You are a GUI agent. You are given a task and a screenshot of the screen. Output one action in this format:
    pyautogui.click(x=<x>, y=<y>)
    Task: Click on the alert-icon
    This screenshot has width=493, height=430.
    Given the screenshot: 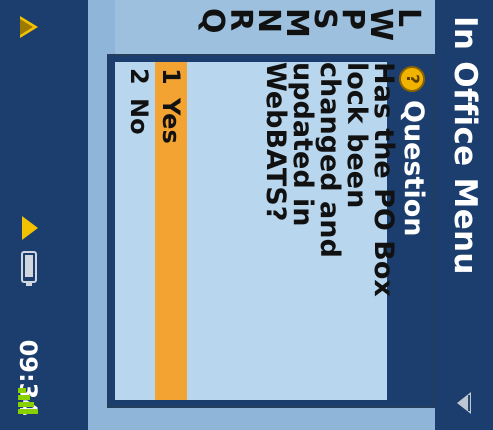 What is the action you would take?
    pyautogui.click(x=29, y=27)
    